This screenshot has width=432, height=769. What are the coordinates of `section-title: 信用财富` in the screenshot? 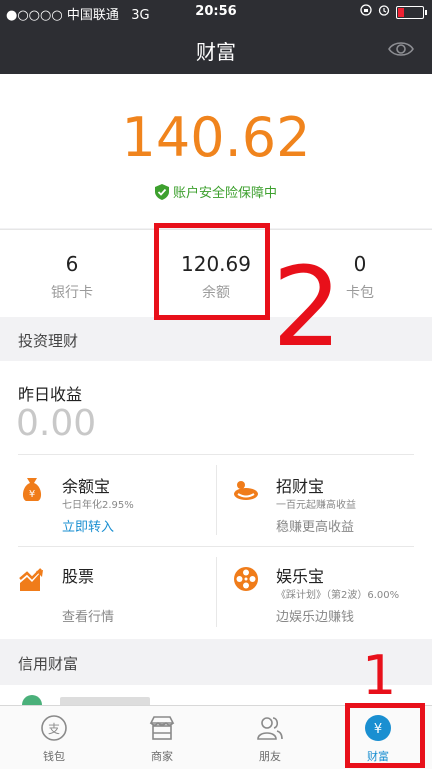 It's located at (48, 664).